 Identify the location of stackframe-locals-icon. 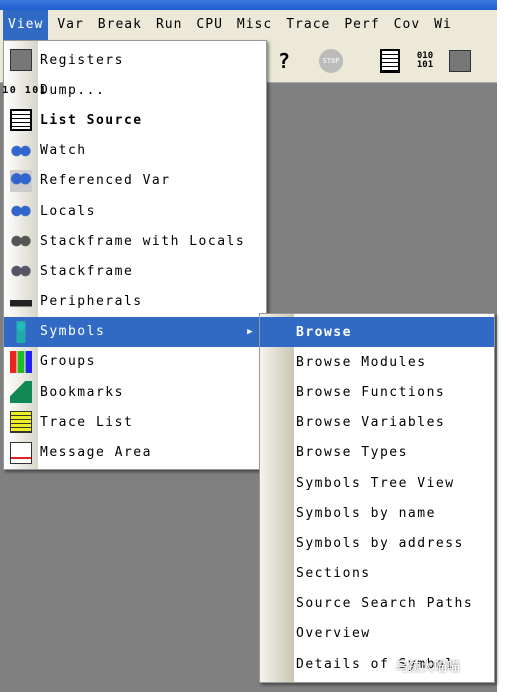
(21, 241).